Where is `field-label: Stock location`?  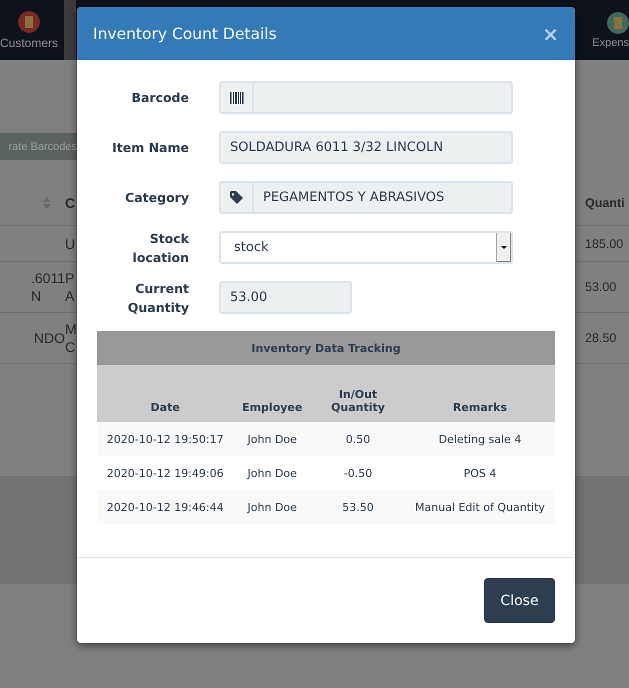 field-label: Stock location is located at coordinates (160, 248).